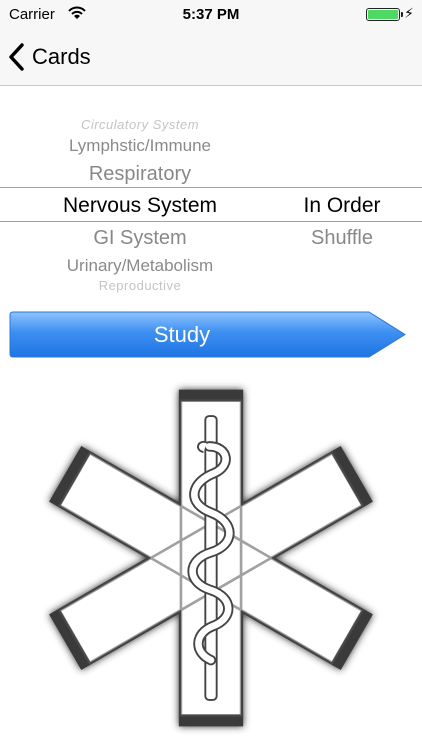 The height and width of the screenshot is (750, 422). I want to click on study-button: Study, so click(207, 334).